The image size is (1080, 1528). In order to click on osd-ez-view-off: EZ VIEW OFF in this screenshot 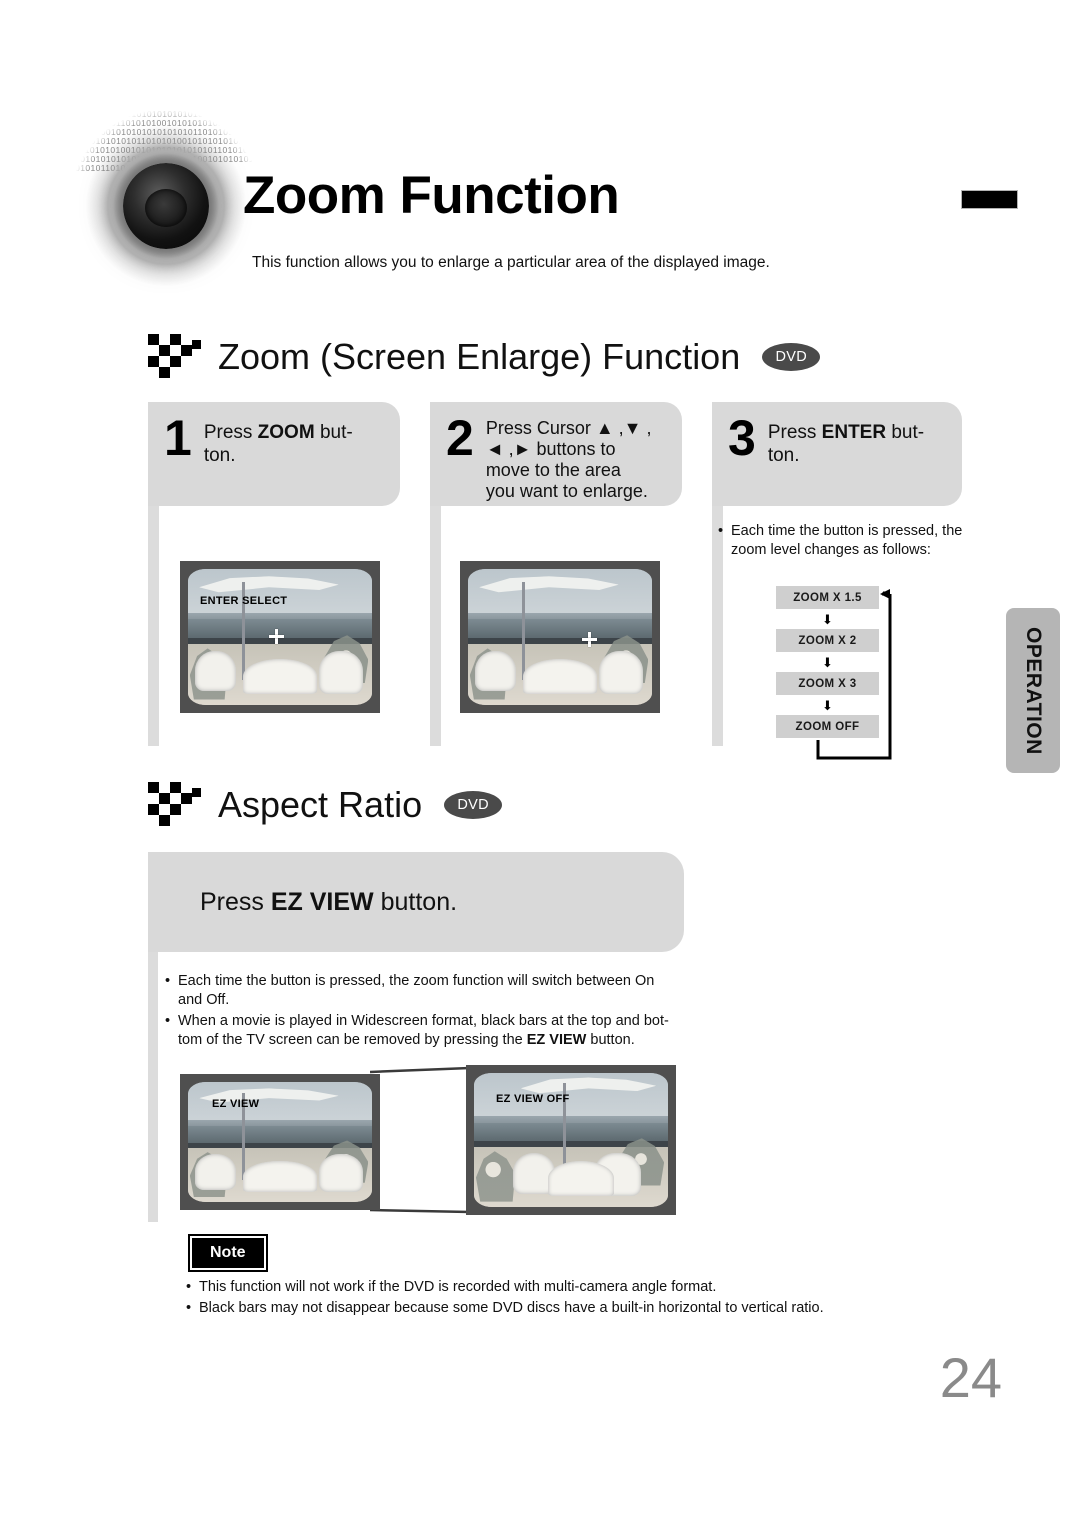, I will do `click(533, 1099)`.